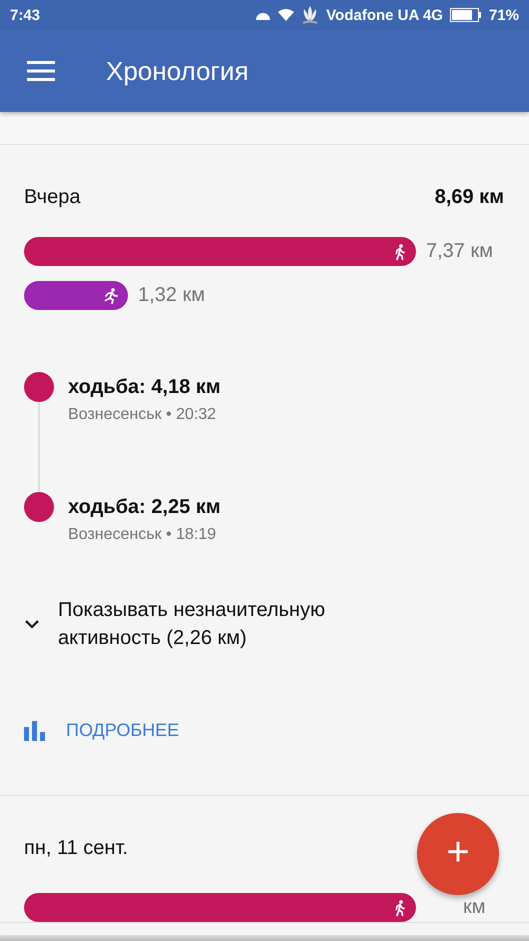  Describe the element at coordinates (142, 415) in the screenshot. I see `activity-location-time: Вознесенськ • 20:32` at that location.